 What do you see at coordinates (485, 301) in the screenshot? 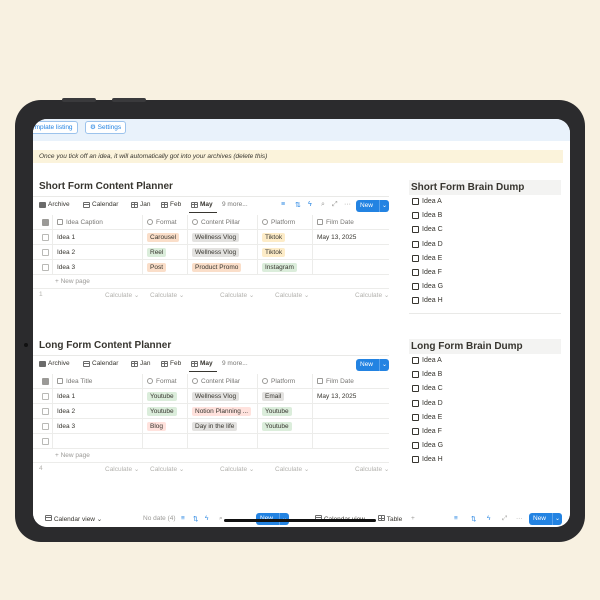
I see `todo-item: Idea H` at bounding box center [485, 301].